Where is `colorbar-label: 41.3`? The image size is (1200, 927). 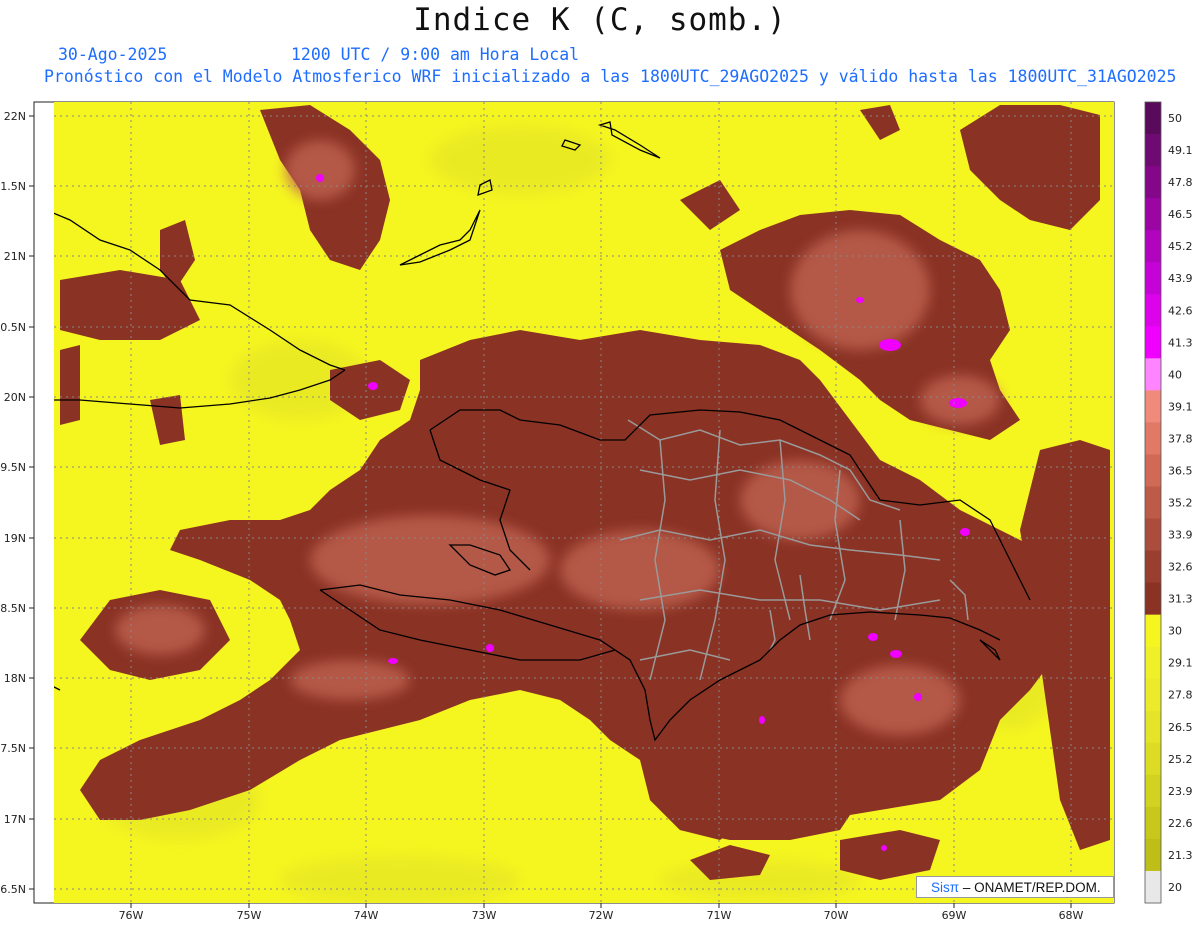 colorbar-label: 41.3 is located at coordinates (1180, 342).